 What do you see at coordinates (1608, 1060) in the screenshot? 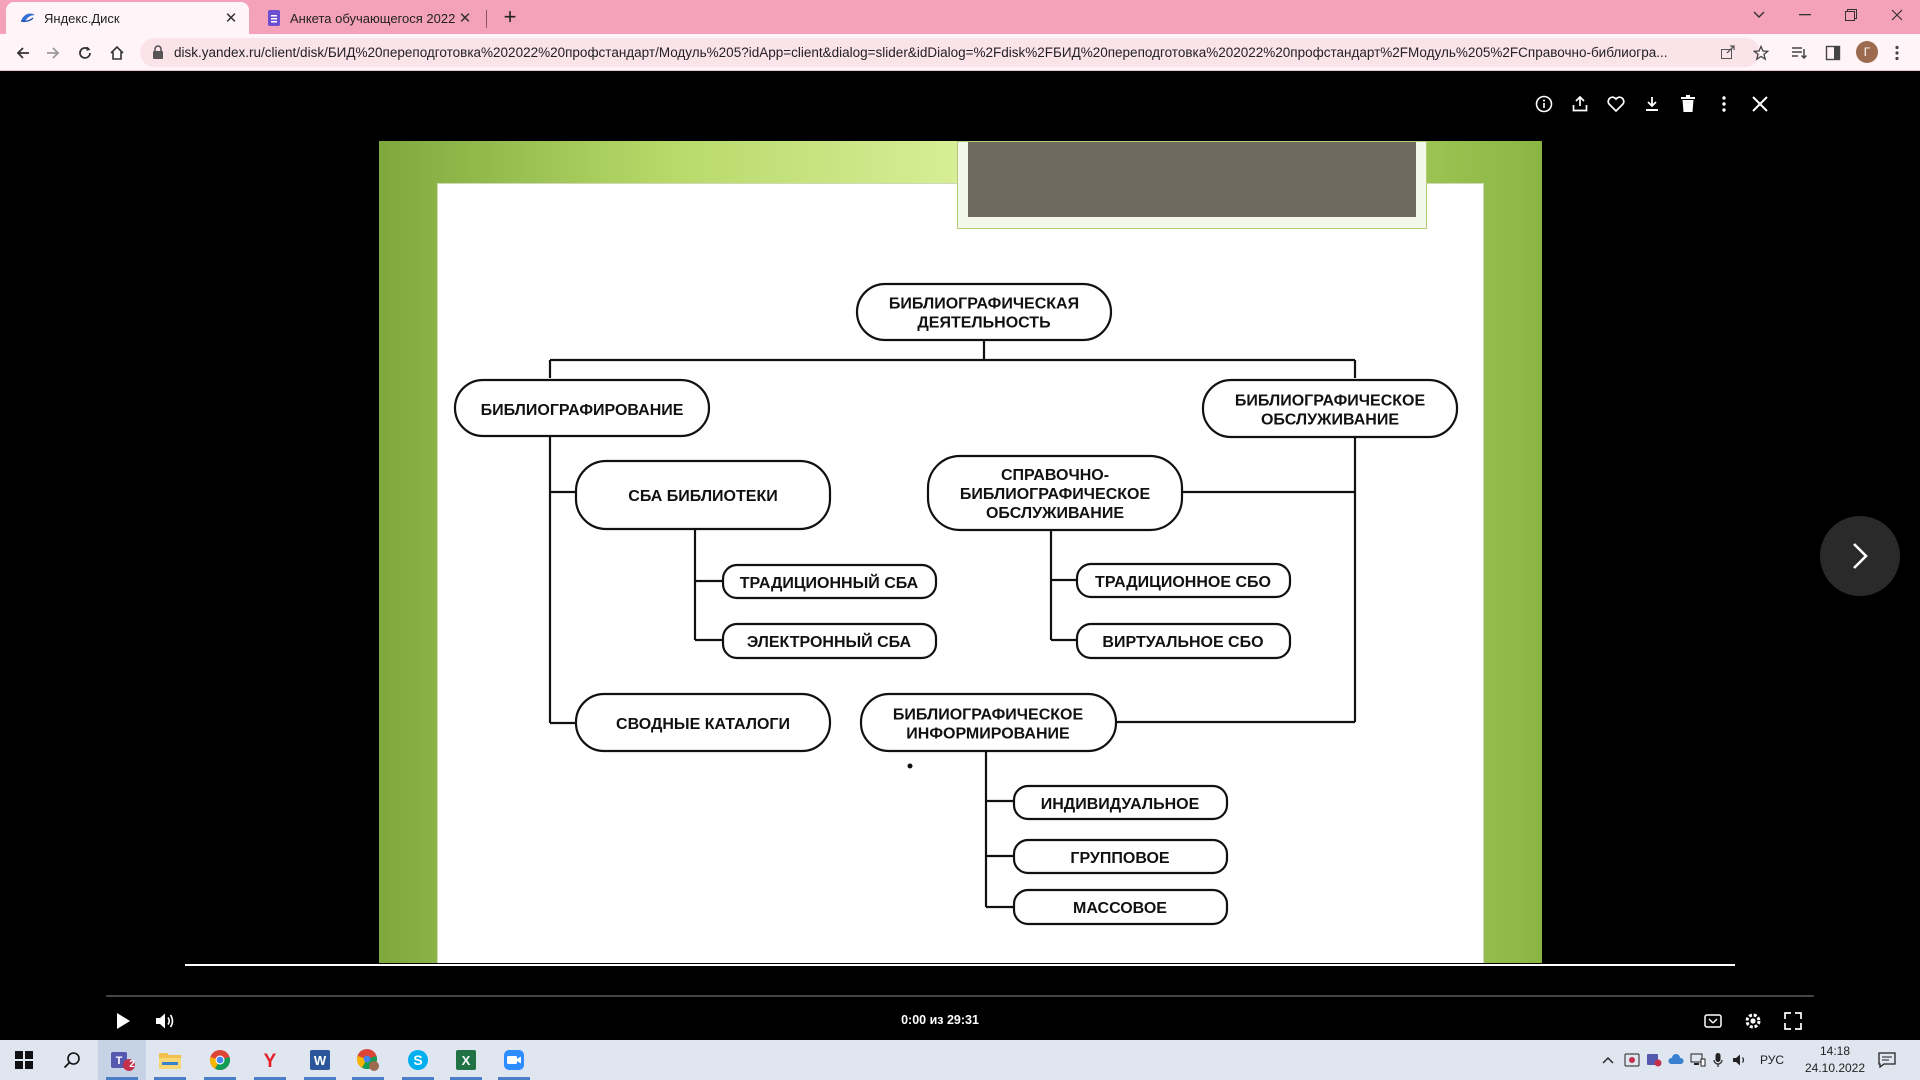
I see `show-hidden-icons-icon` at bounding box center [1608, 1060].